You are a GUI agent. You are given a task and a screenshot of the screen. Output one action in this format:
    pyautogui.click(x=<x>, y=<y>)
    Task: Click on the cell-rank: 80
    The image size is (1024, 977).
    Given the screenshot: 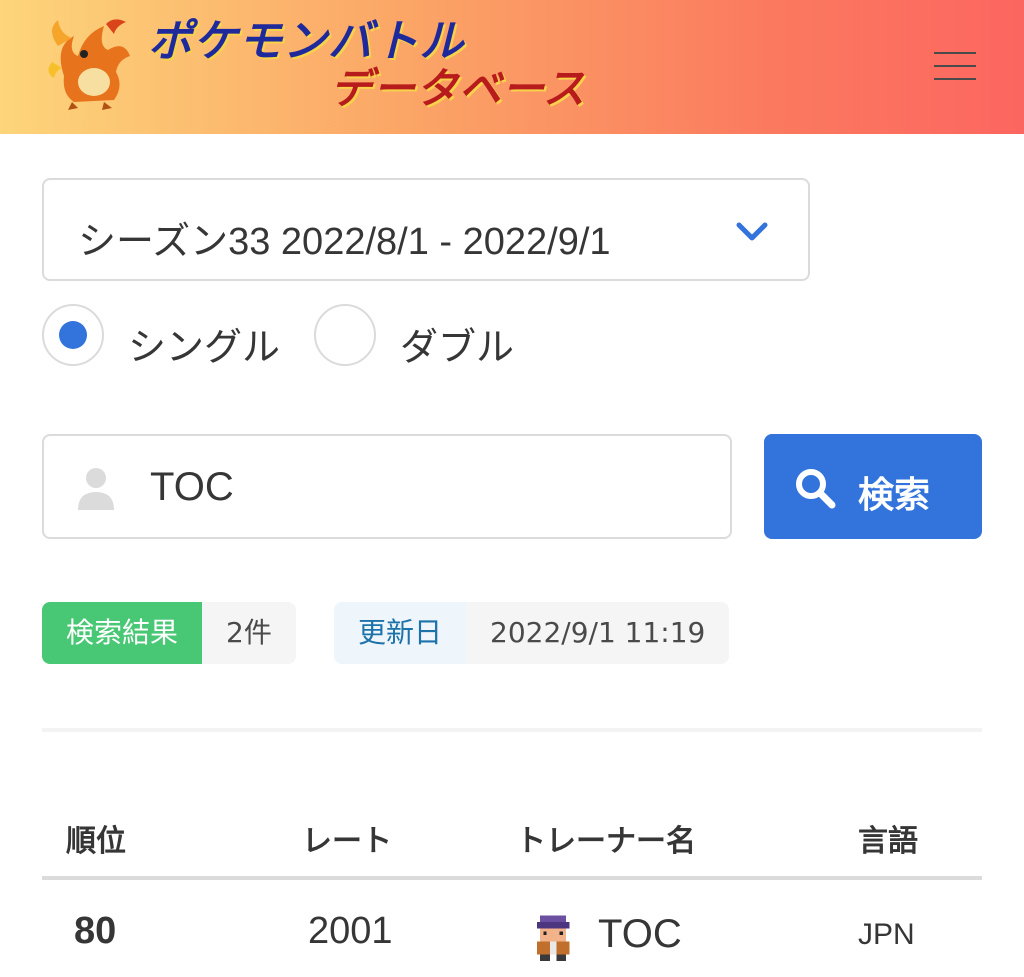 What is the action you would take?
    pyautogui.click(x=95, y=931)
    